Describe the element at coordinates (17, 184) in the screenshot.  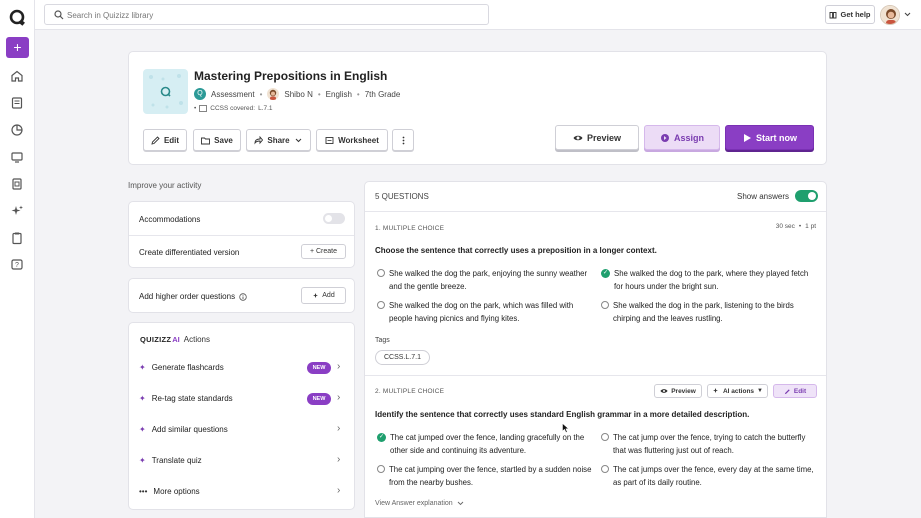
I see `settings-icon` at that location.